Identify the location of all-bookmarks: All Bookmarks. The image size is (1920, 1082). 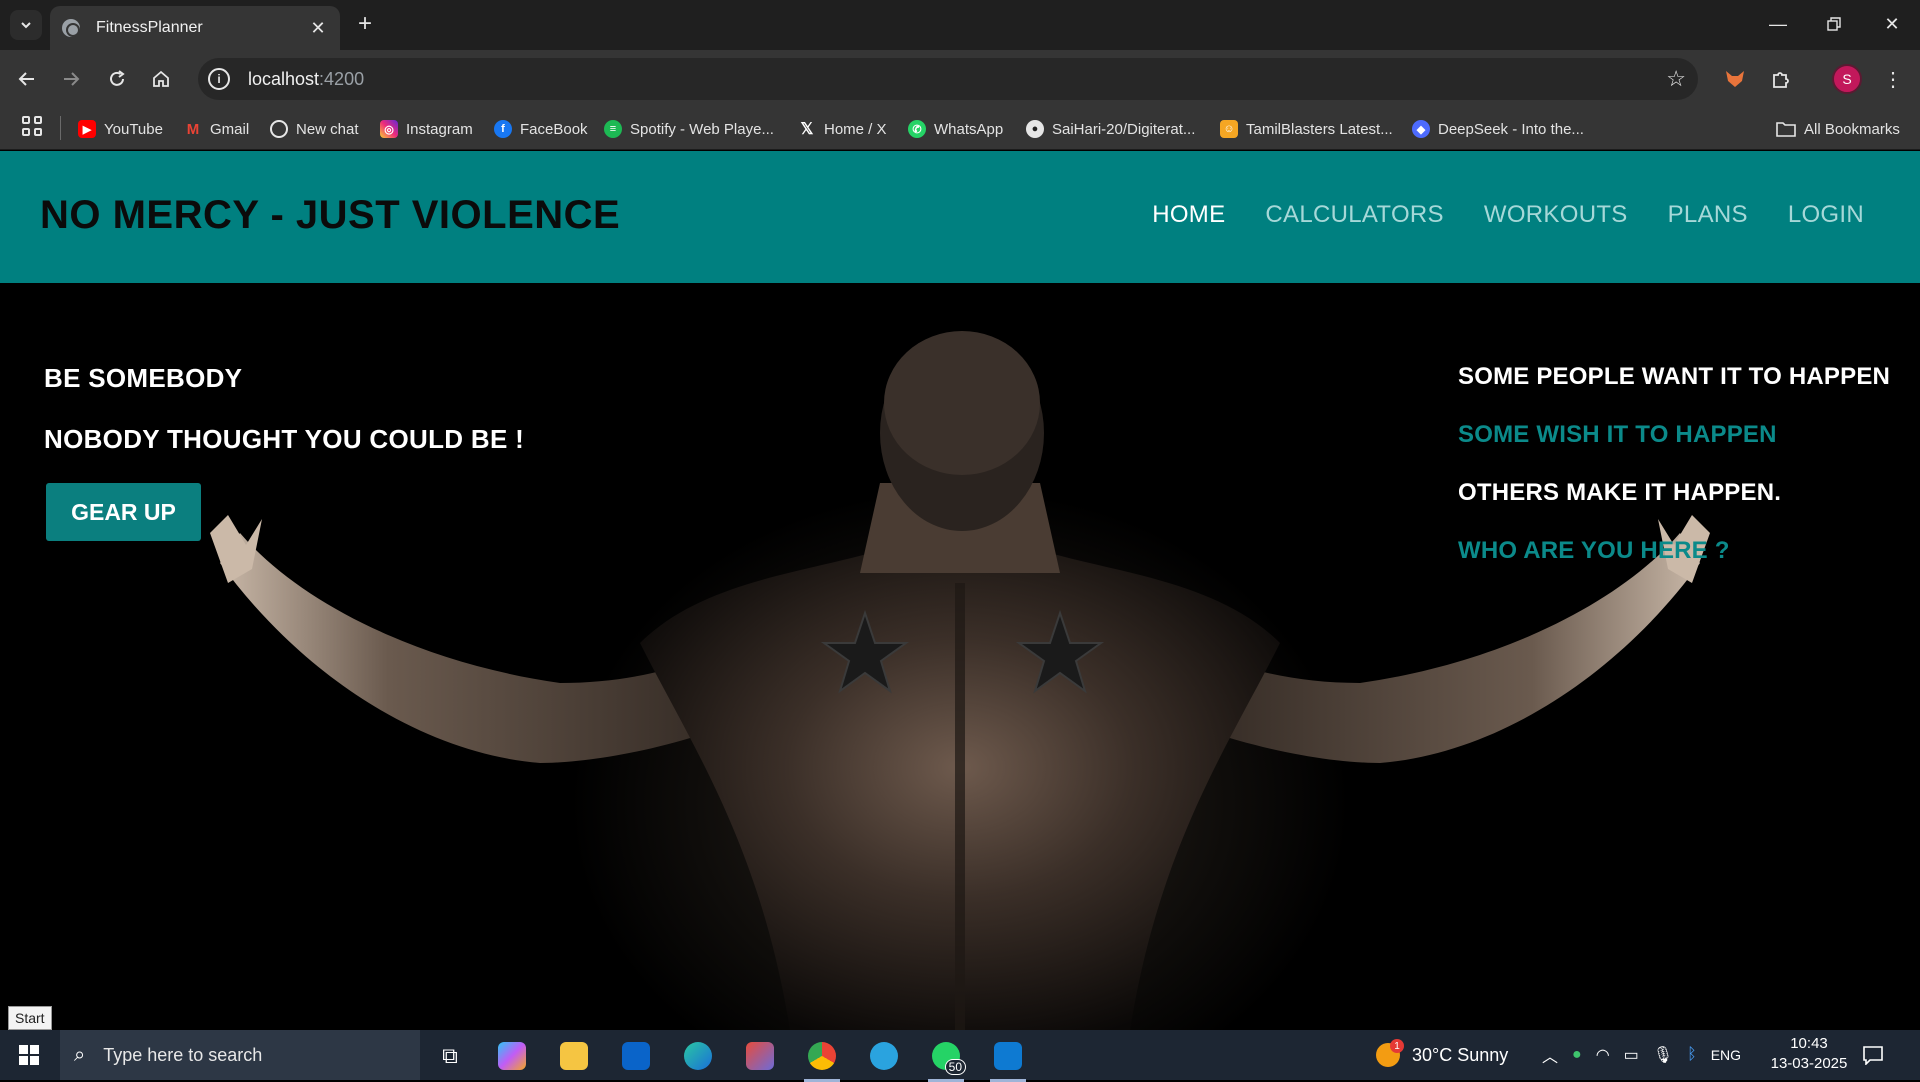
(1838, 129).